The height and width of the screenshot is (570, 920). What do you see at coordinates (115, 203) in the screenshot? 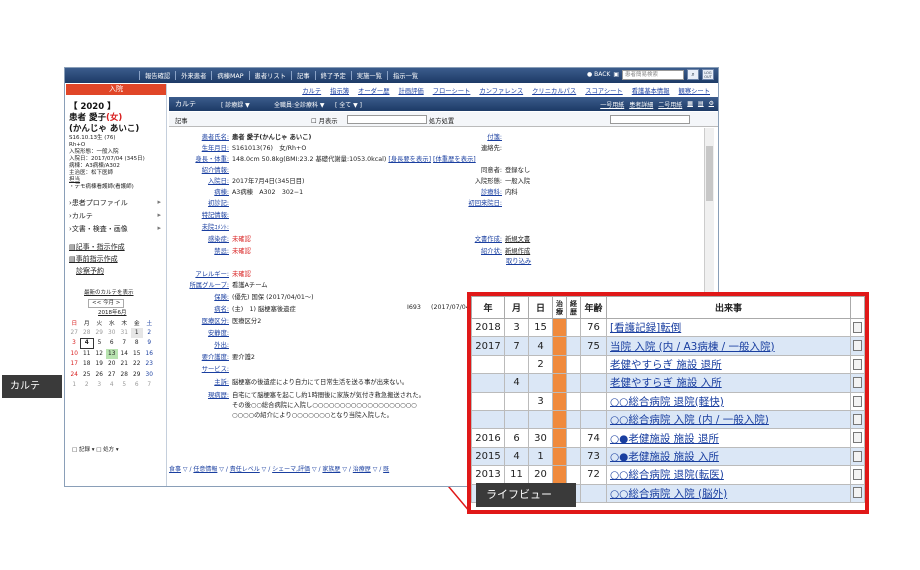
I see `nav-patient-profile: ›患者プロファイル ▸` at bounding box center [115, 203].